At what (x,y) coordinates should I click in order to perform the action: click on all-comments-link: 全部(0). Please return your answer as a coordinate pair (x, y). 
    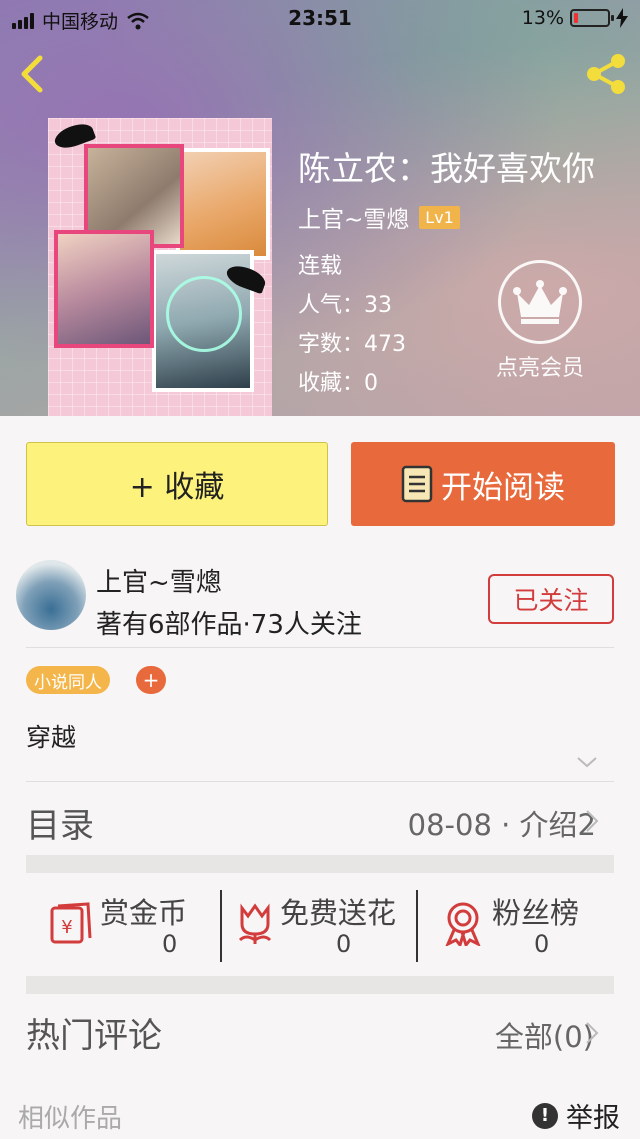
    Looking at the image, I should click on (544, 1035).